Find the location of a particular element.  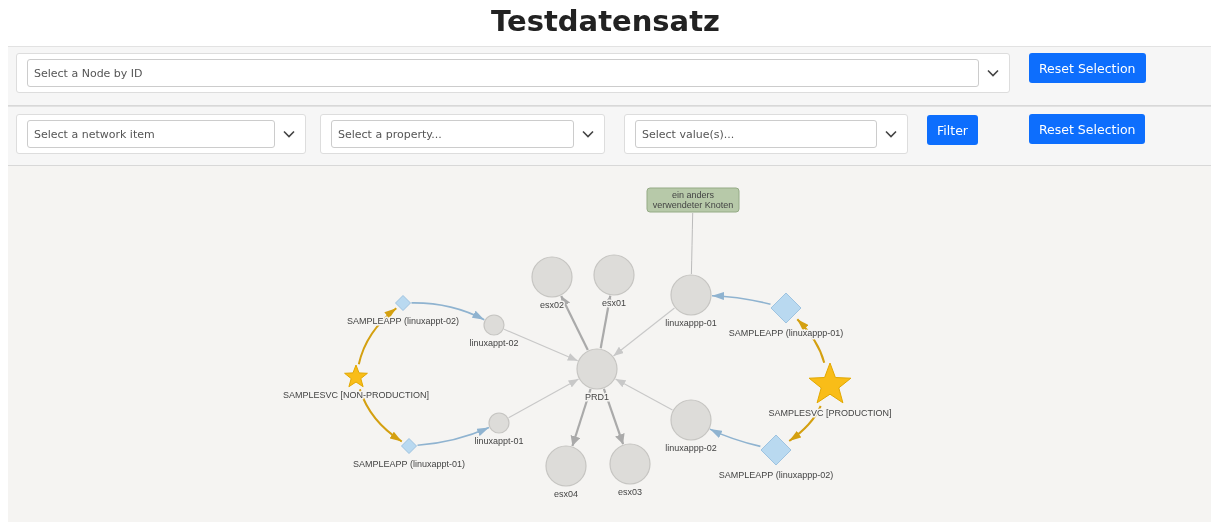

node-label: linuxappt-02 is located at coordinates (494, 343).